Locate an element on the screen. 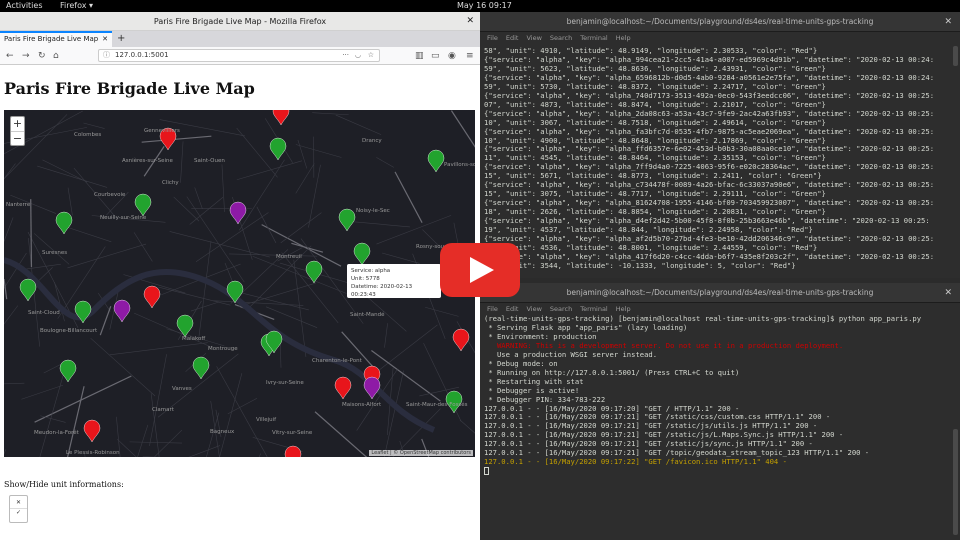 This screenshot has width=960, height=540. pocket-icon: ◡ is located at coordinates (358, 55).